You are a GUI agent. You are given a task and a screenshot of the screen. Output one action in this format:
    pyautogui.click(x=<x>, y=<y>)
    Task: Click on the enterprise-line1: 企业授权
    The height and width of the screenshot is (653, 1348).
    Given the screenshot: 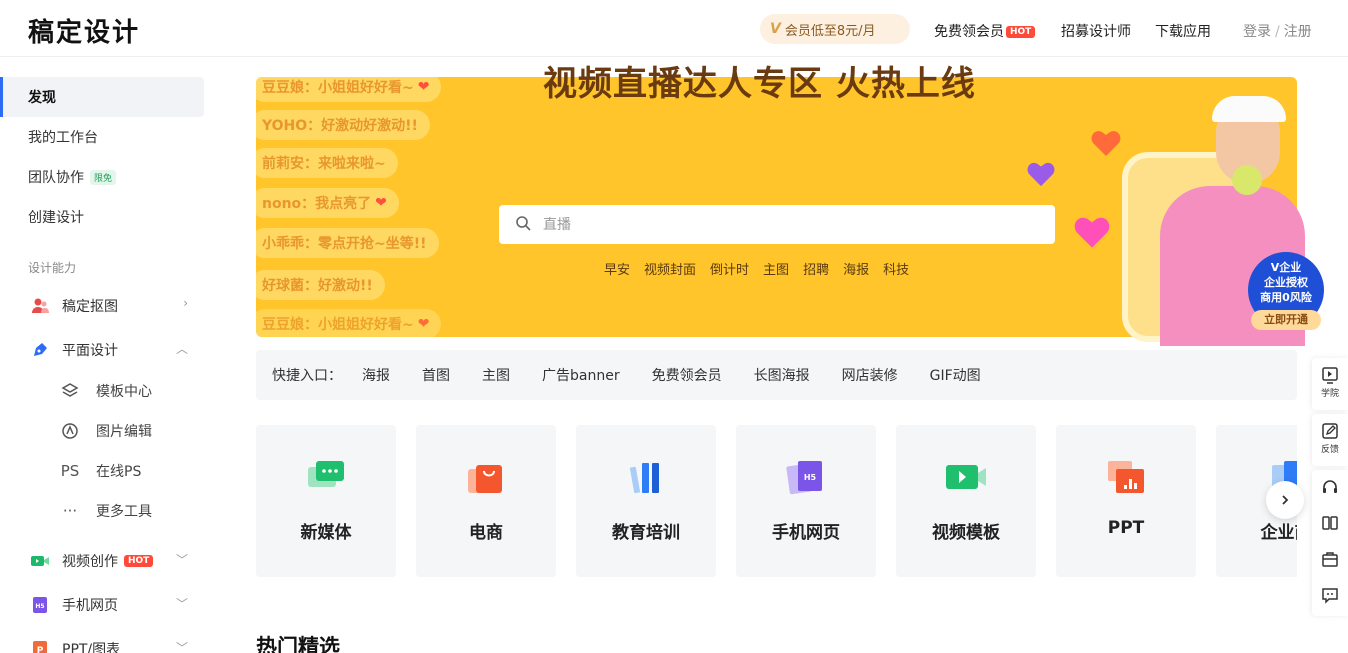 What is the action you would take?
    pyautogui.click(x=1286, y=282)
    